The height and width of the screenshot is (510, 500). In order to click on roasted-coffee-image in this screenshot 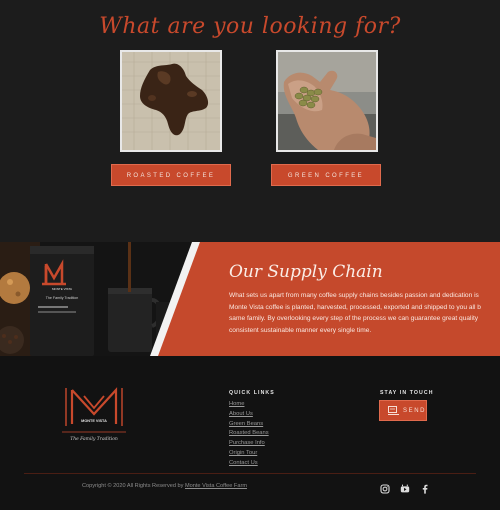, I will do `click(171, 101)`.